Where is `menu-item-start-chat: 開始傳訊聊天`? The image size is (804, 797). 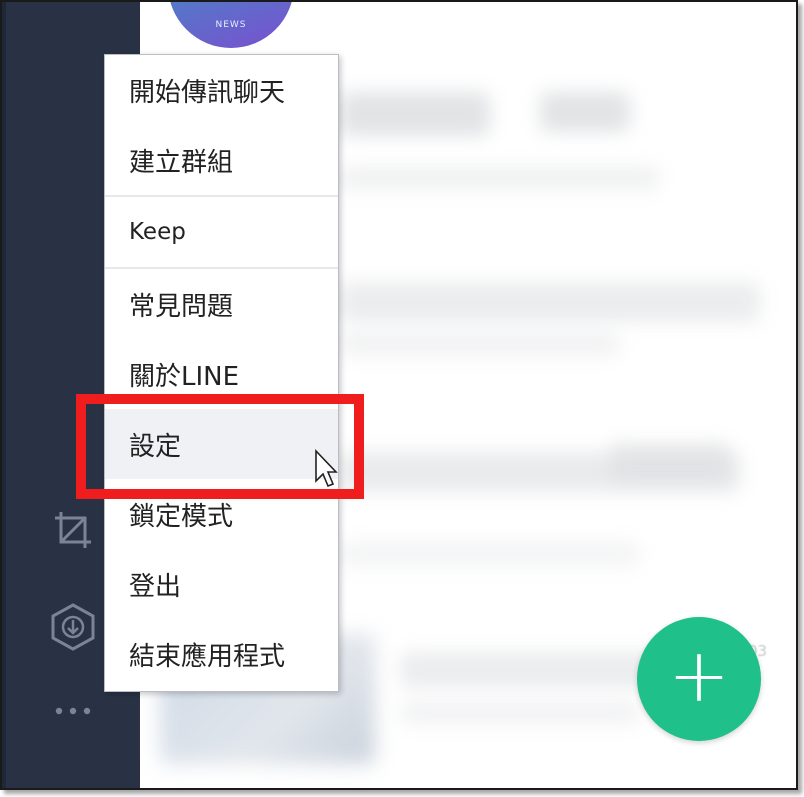
menu-item-start-chat: 開始傳訊聊天 is located at coordinates (221, 90).